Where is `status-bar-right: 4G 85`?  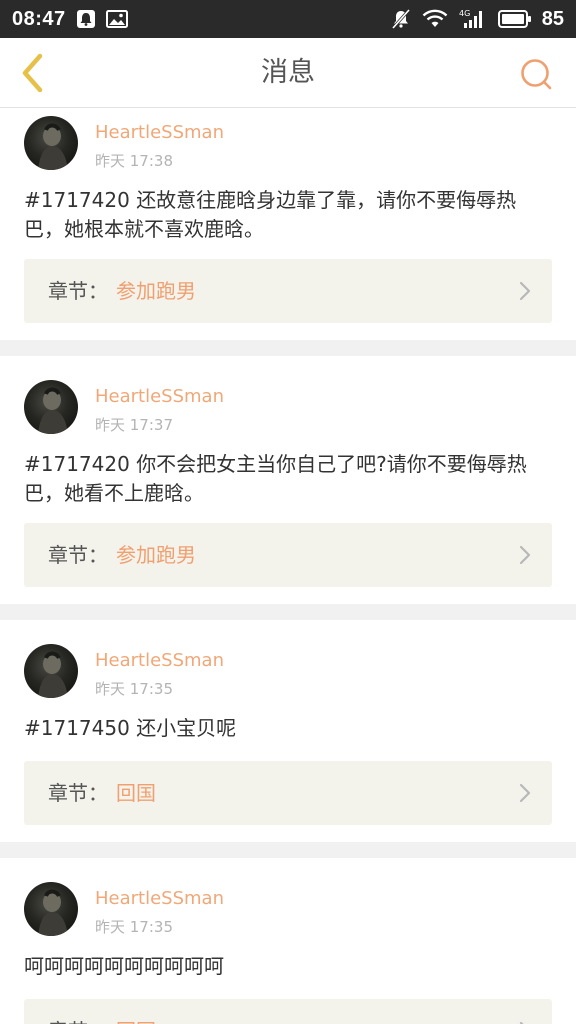 status-bar-right: 4G 85 is located at coordinates (477, 19).